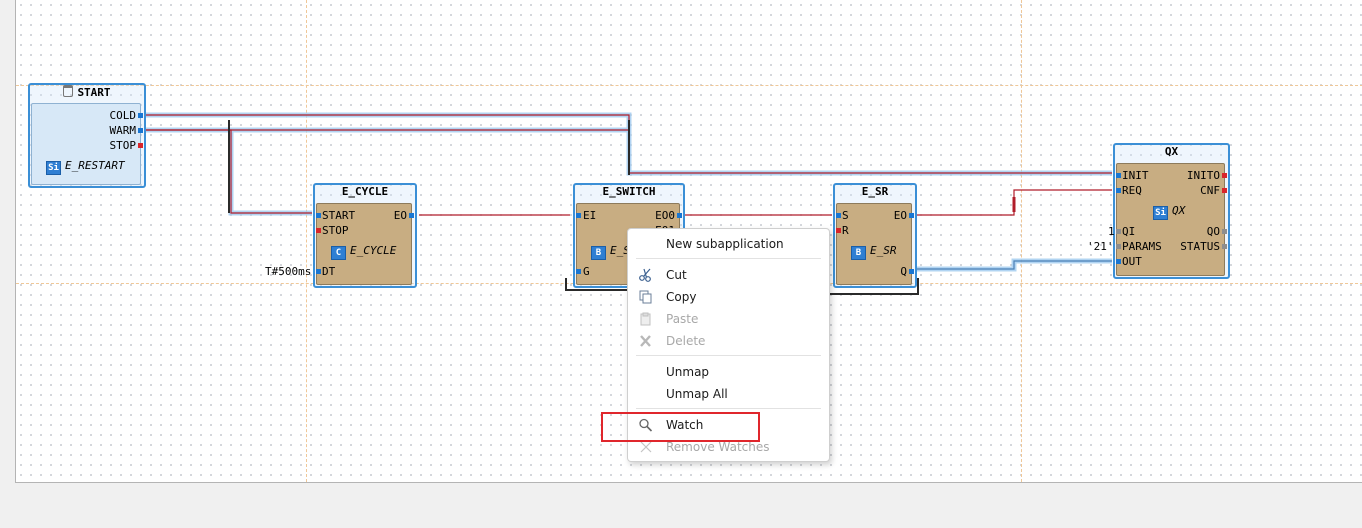 The height and width of the screenshot is (528, 1362). I want to click on fb-title: E_SR, so click(875, 191).